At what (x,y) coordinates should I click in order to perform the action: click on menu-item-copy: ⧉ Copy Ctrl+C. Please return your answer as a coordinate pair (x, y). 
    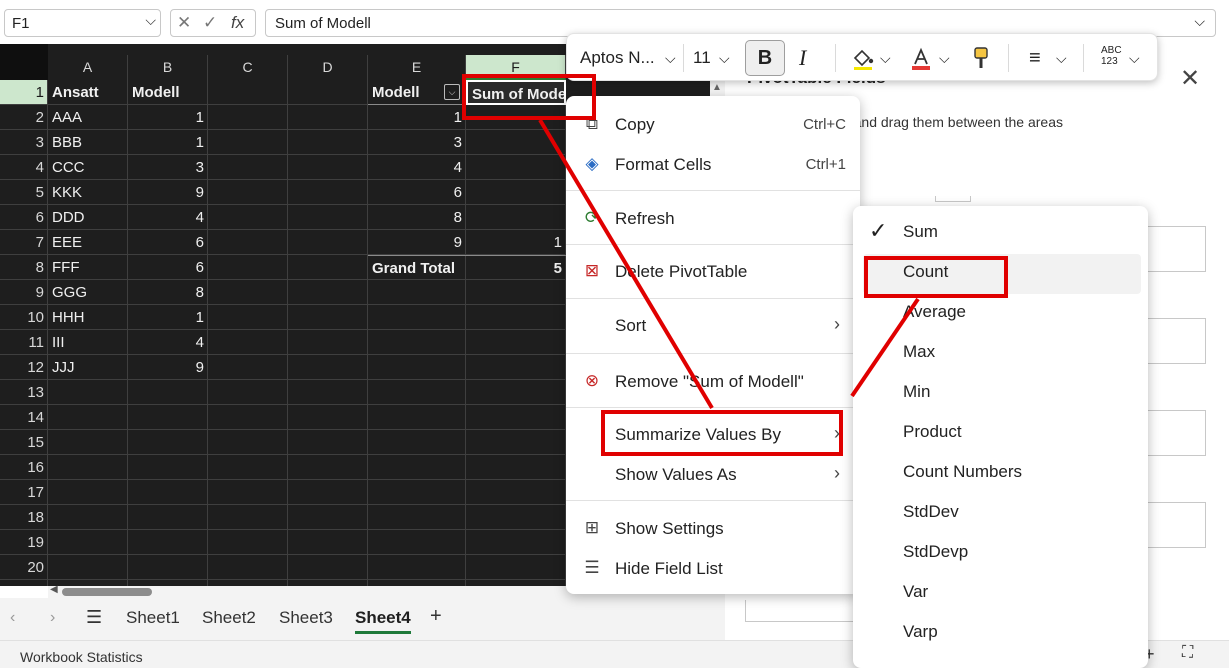
    Looking at the image, I should click on (713, 125).